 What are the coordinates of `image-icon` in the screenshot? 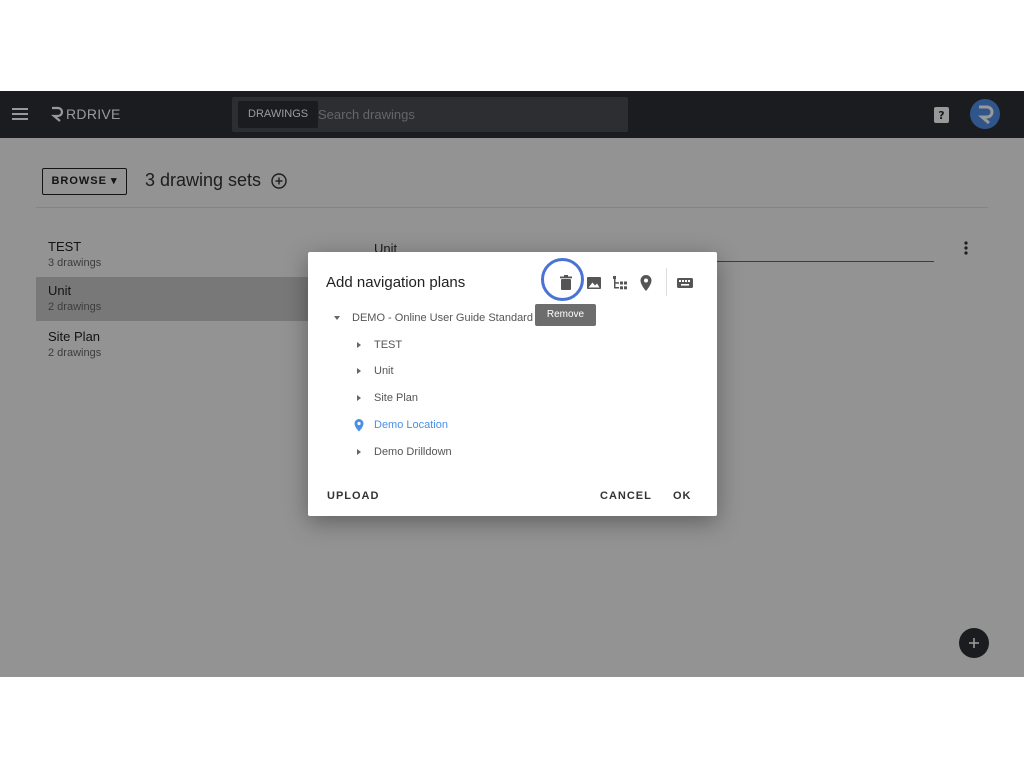 It's located at (594, 283).